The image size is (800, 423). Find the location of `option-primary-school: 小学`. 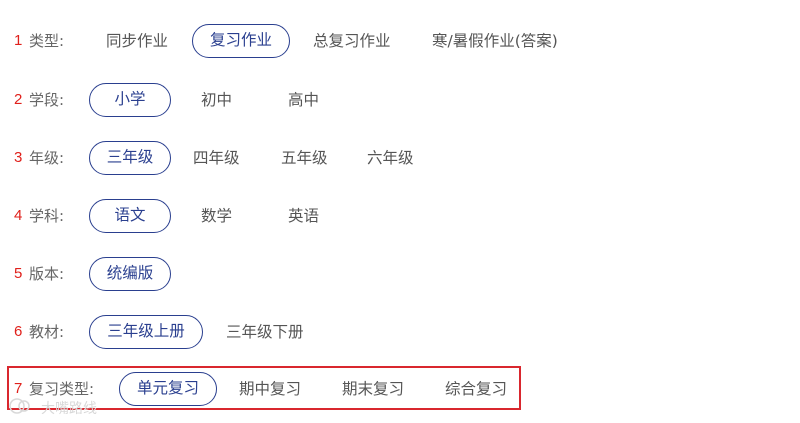

option-primary-school: 小学 is located at coordinates (130, 100).